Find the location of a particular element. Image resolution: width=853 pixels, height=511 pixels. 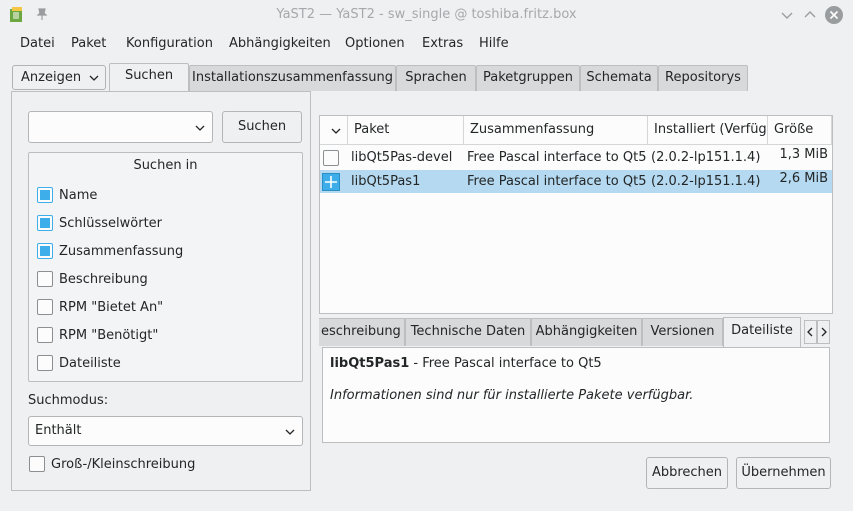

details-package-summary: - Free Pascal interface to Qt5 is located at coordinates (505, 363).